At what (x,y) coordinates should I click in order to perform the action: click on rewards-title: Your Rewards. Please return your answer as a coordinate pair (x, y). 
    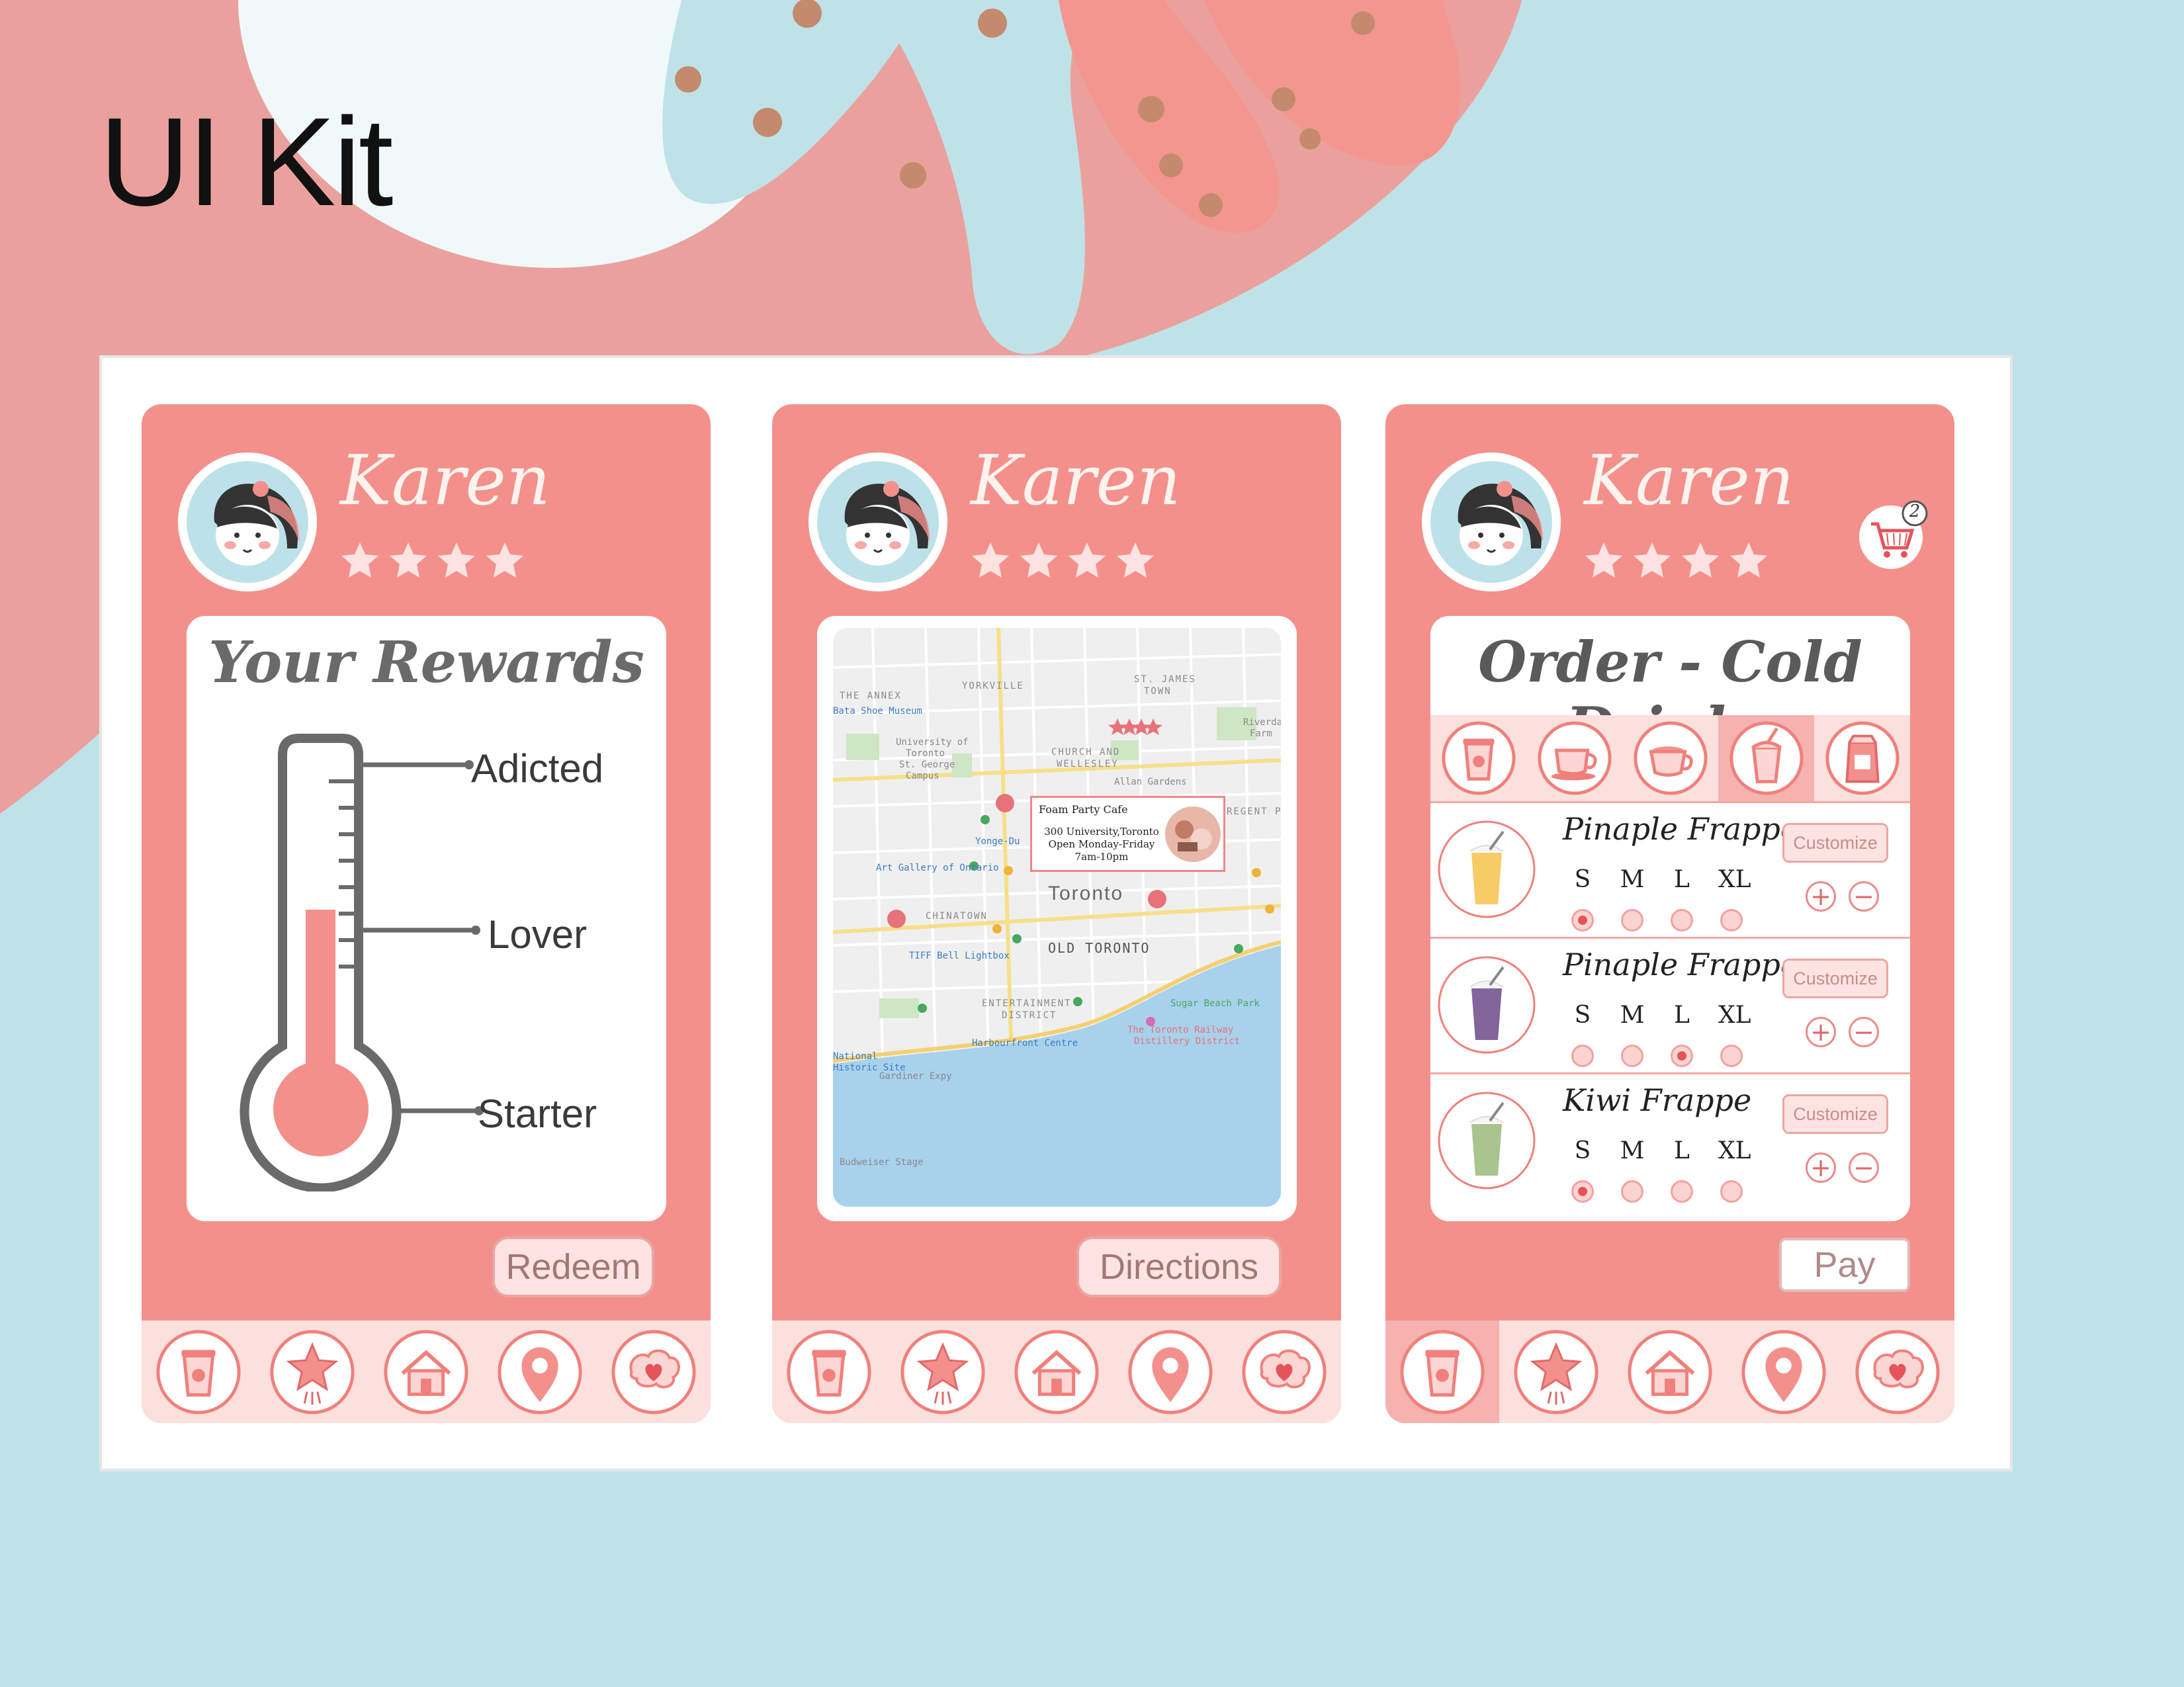
    Looking at the image, I should click on (426, 662).